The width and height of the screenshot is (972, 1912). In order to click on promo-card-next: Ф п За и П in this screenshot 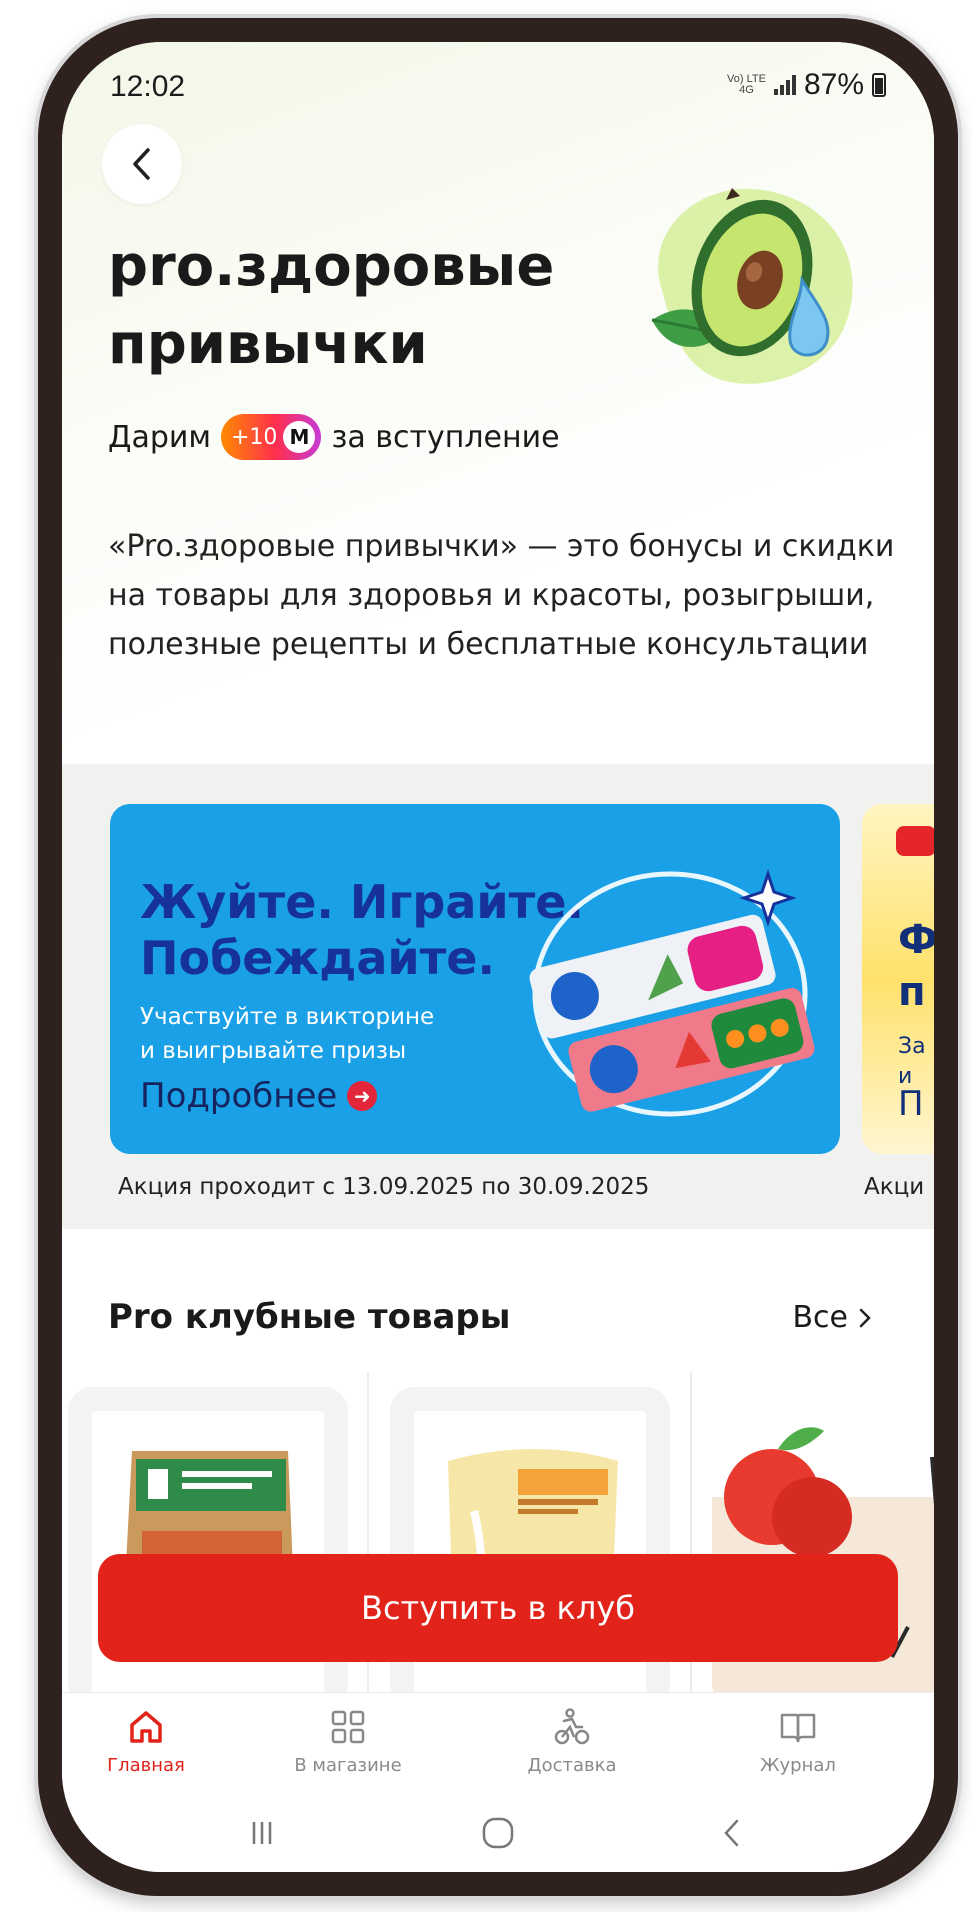, I will do `click(898, 979)`.